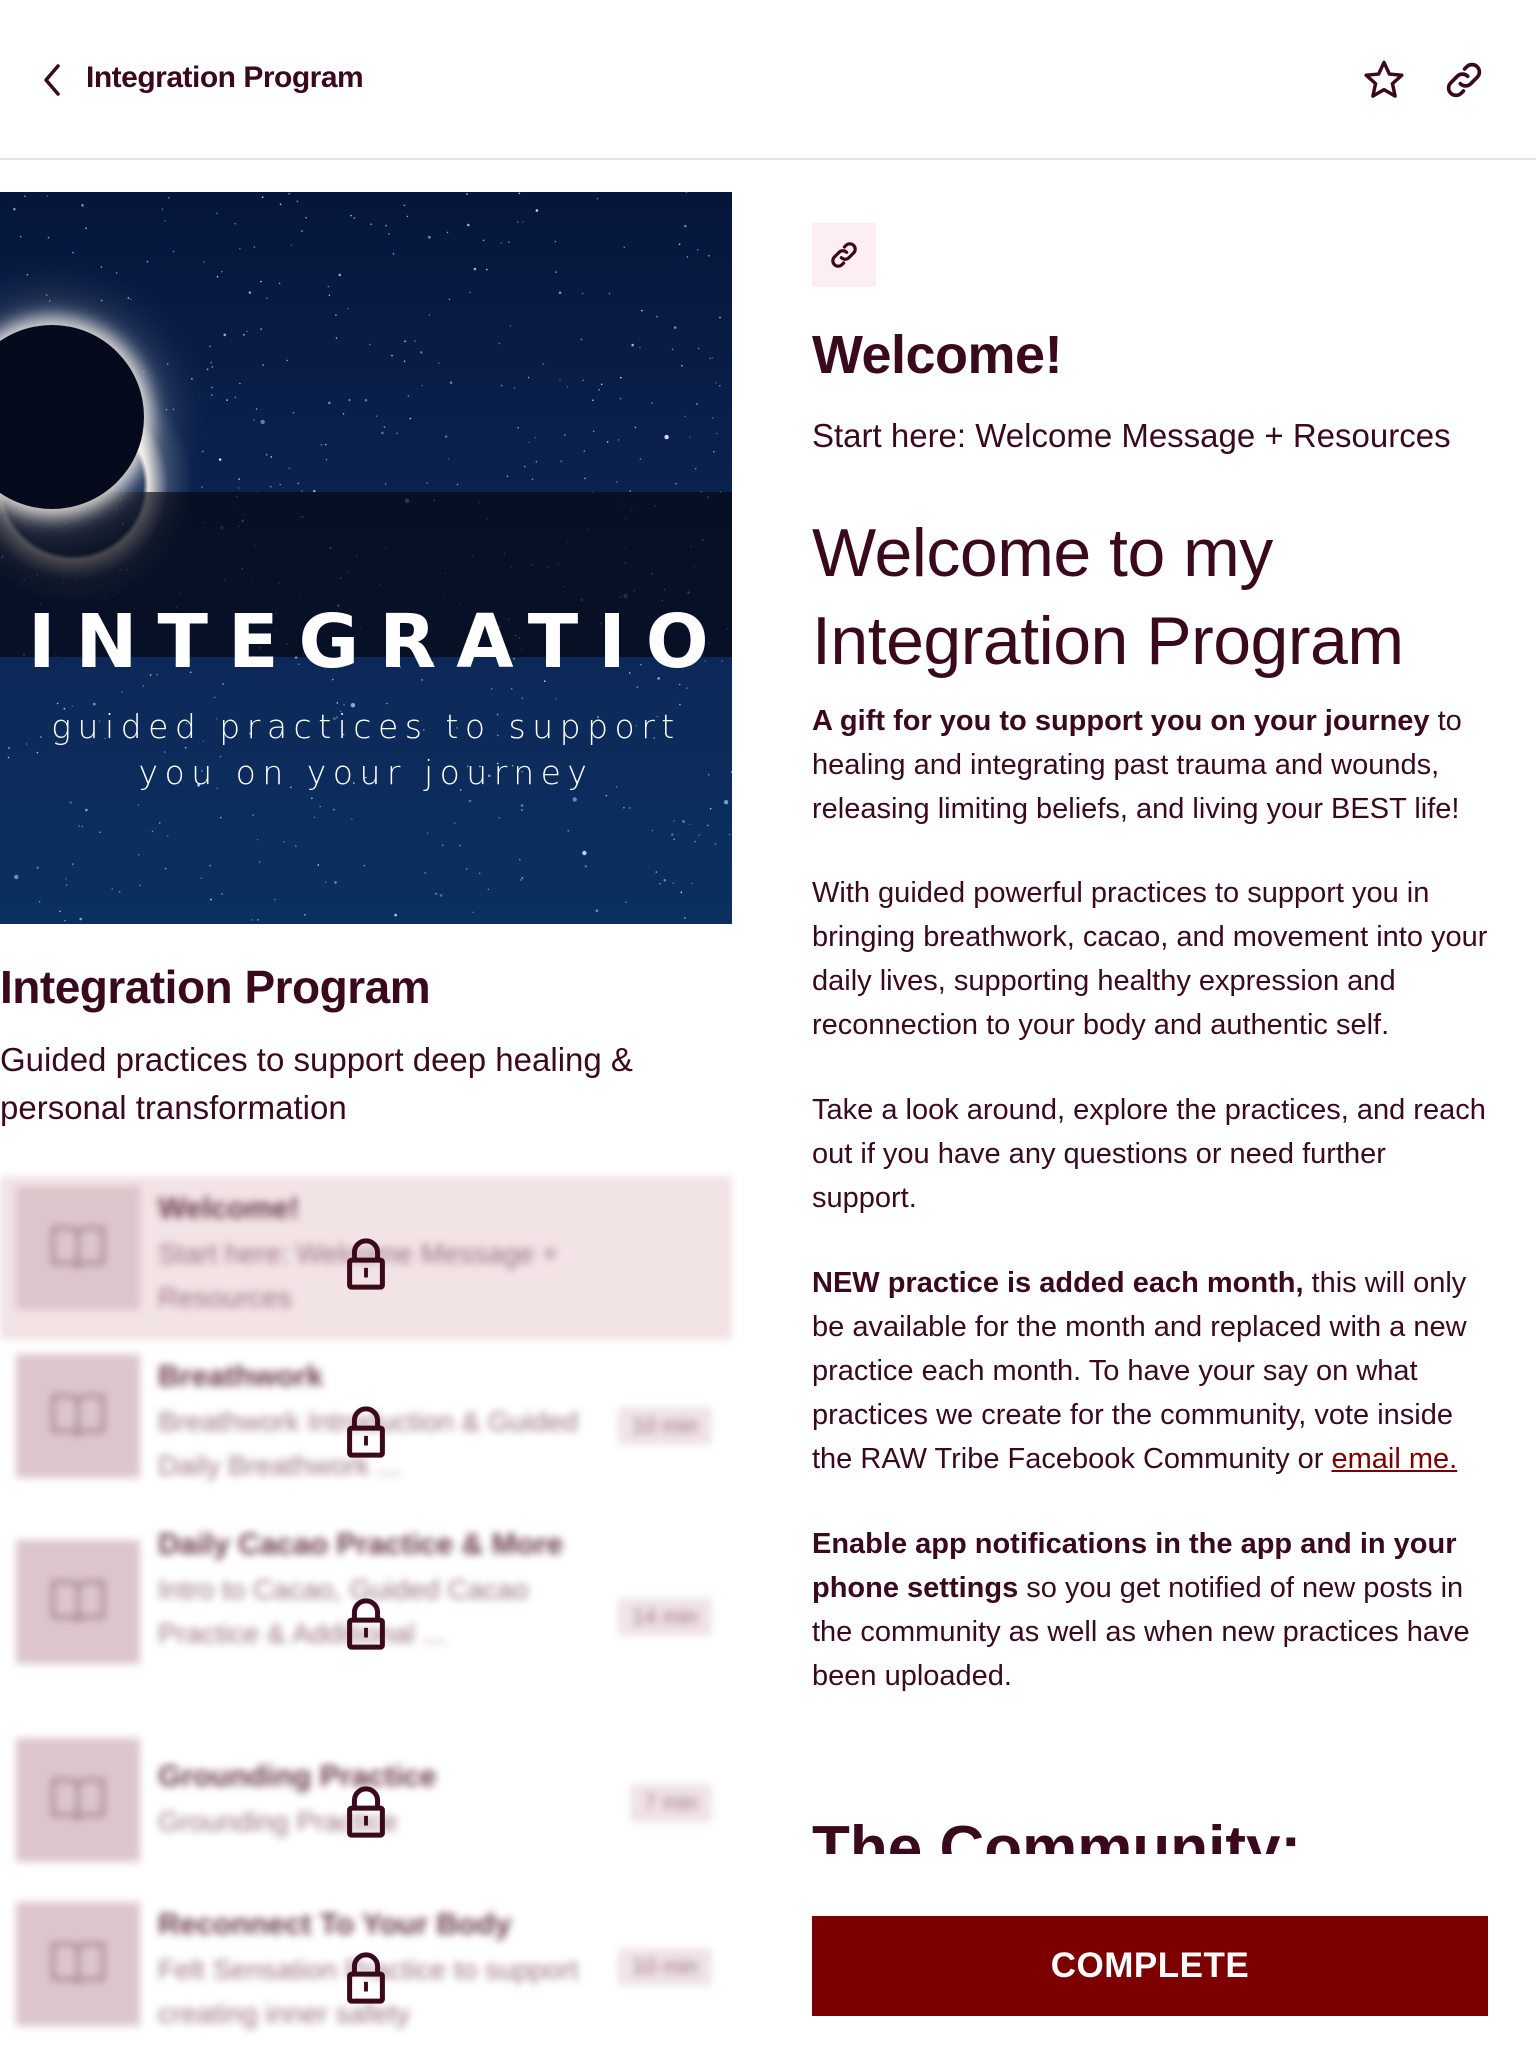  Describe the element at coordinates (1395, 1459) in the screenshot. I see `email-me-link: email me.` at that location.